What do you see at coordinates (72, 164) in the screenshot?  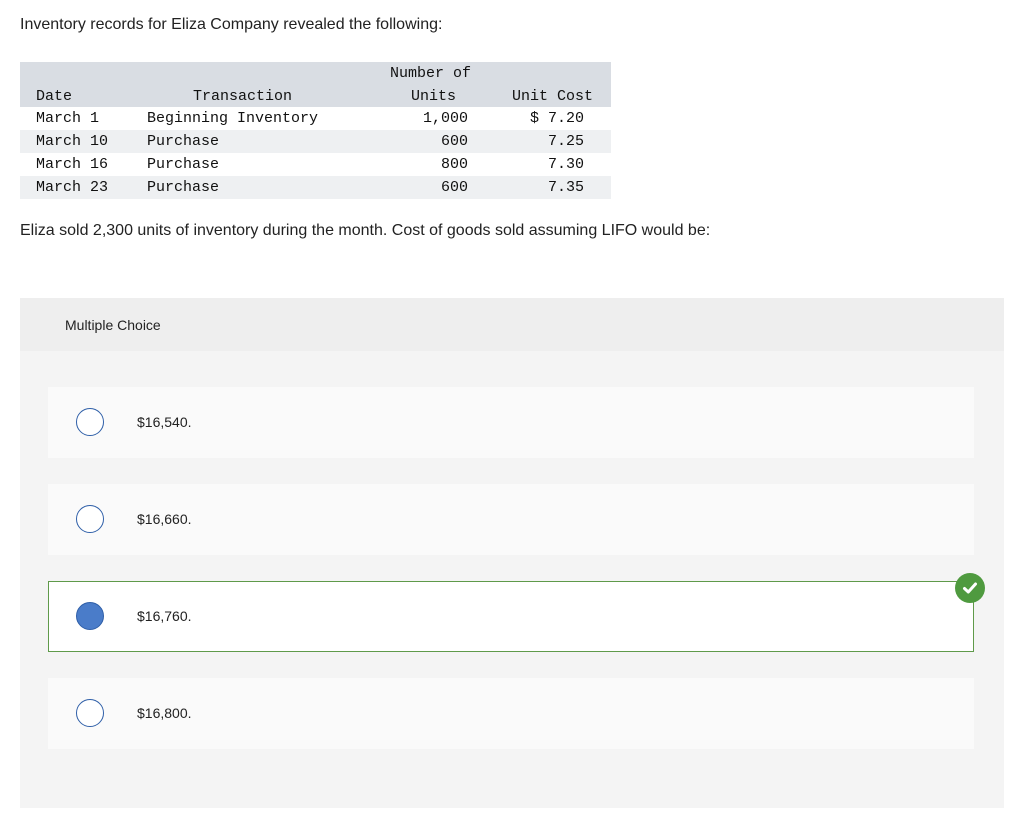 I see `cell-date: March 16` at bounding box center [72, 164].